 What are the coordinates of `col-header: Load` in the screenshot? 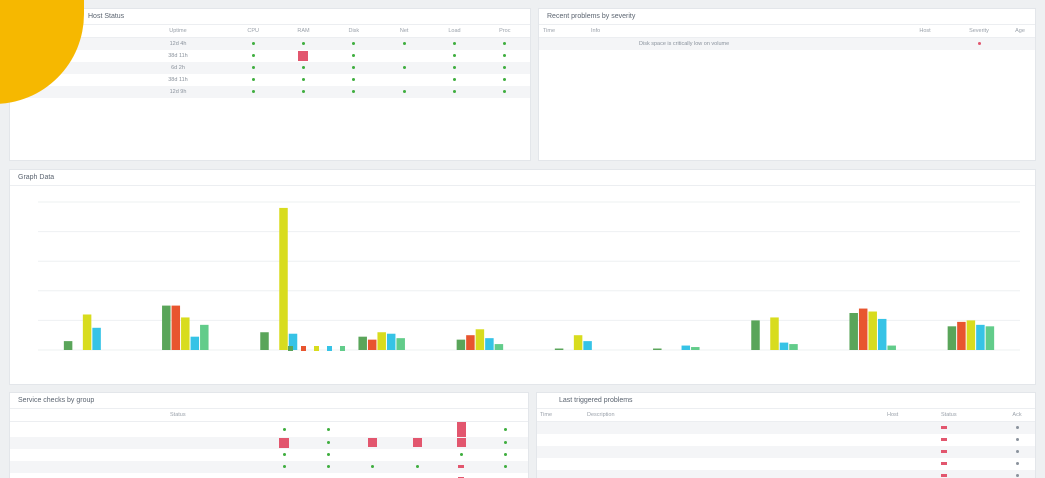 It's located at (454, 31).